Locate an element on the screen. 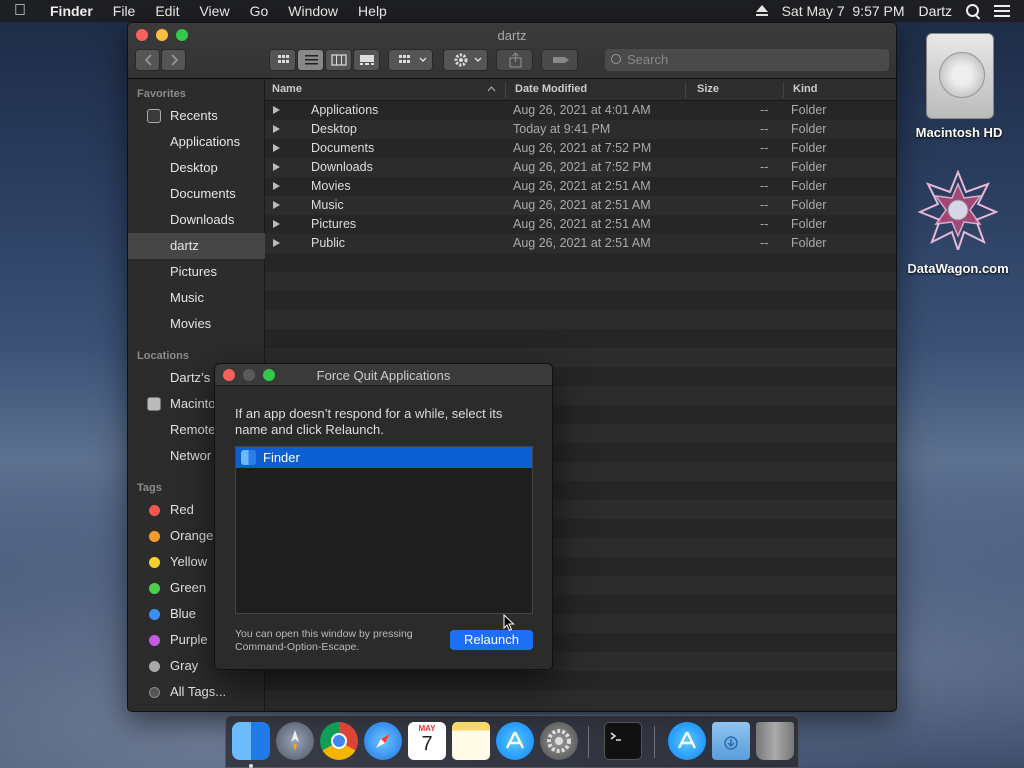 This screenshot has width=1024, height=768. sidebar-item-label: Remote is located at coordinates (193, 429).